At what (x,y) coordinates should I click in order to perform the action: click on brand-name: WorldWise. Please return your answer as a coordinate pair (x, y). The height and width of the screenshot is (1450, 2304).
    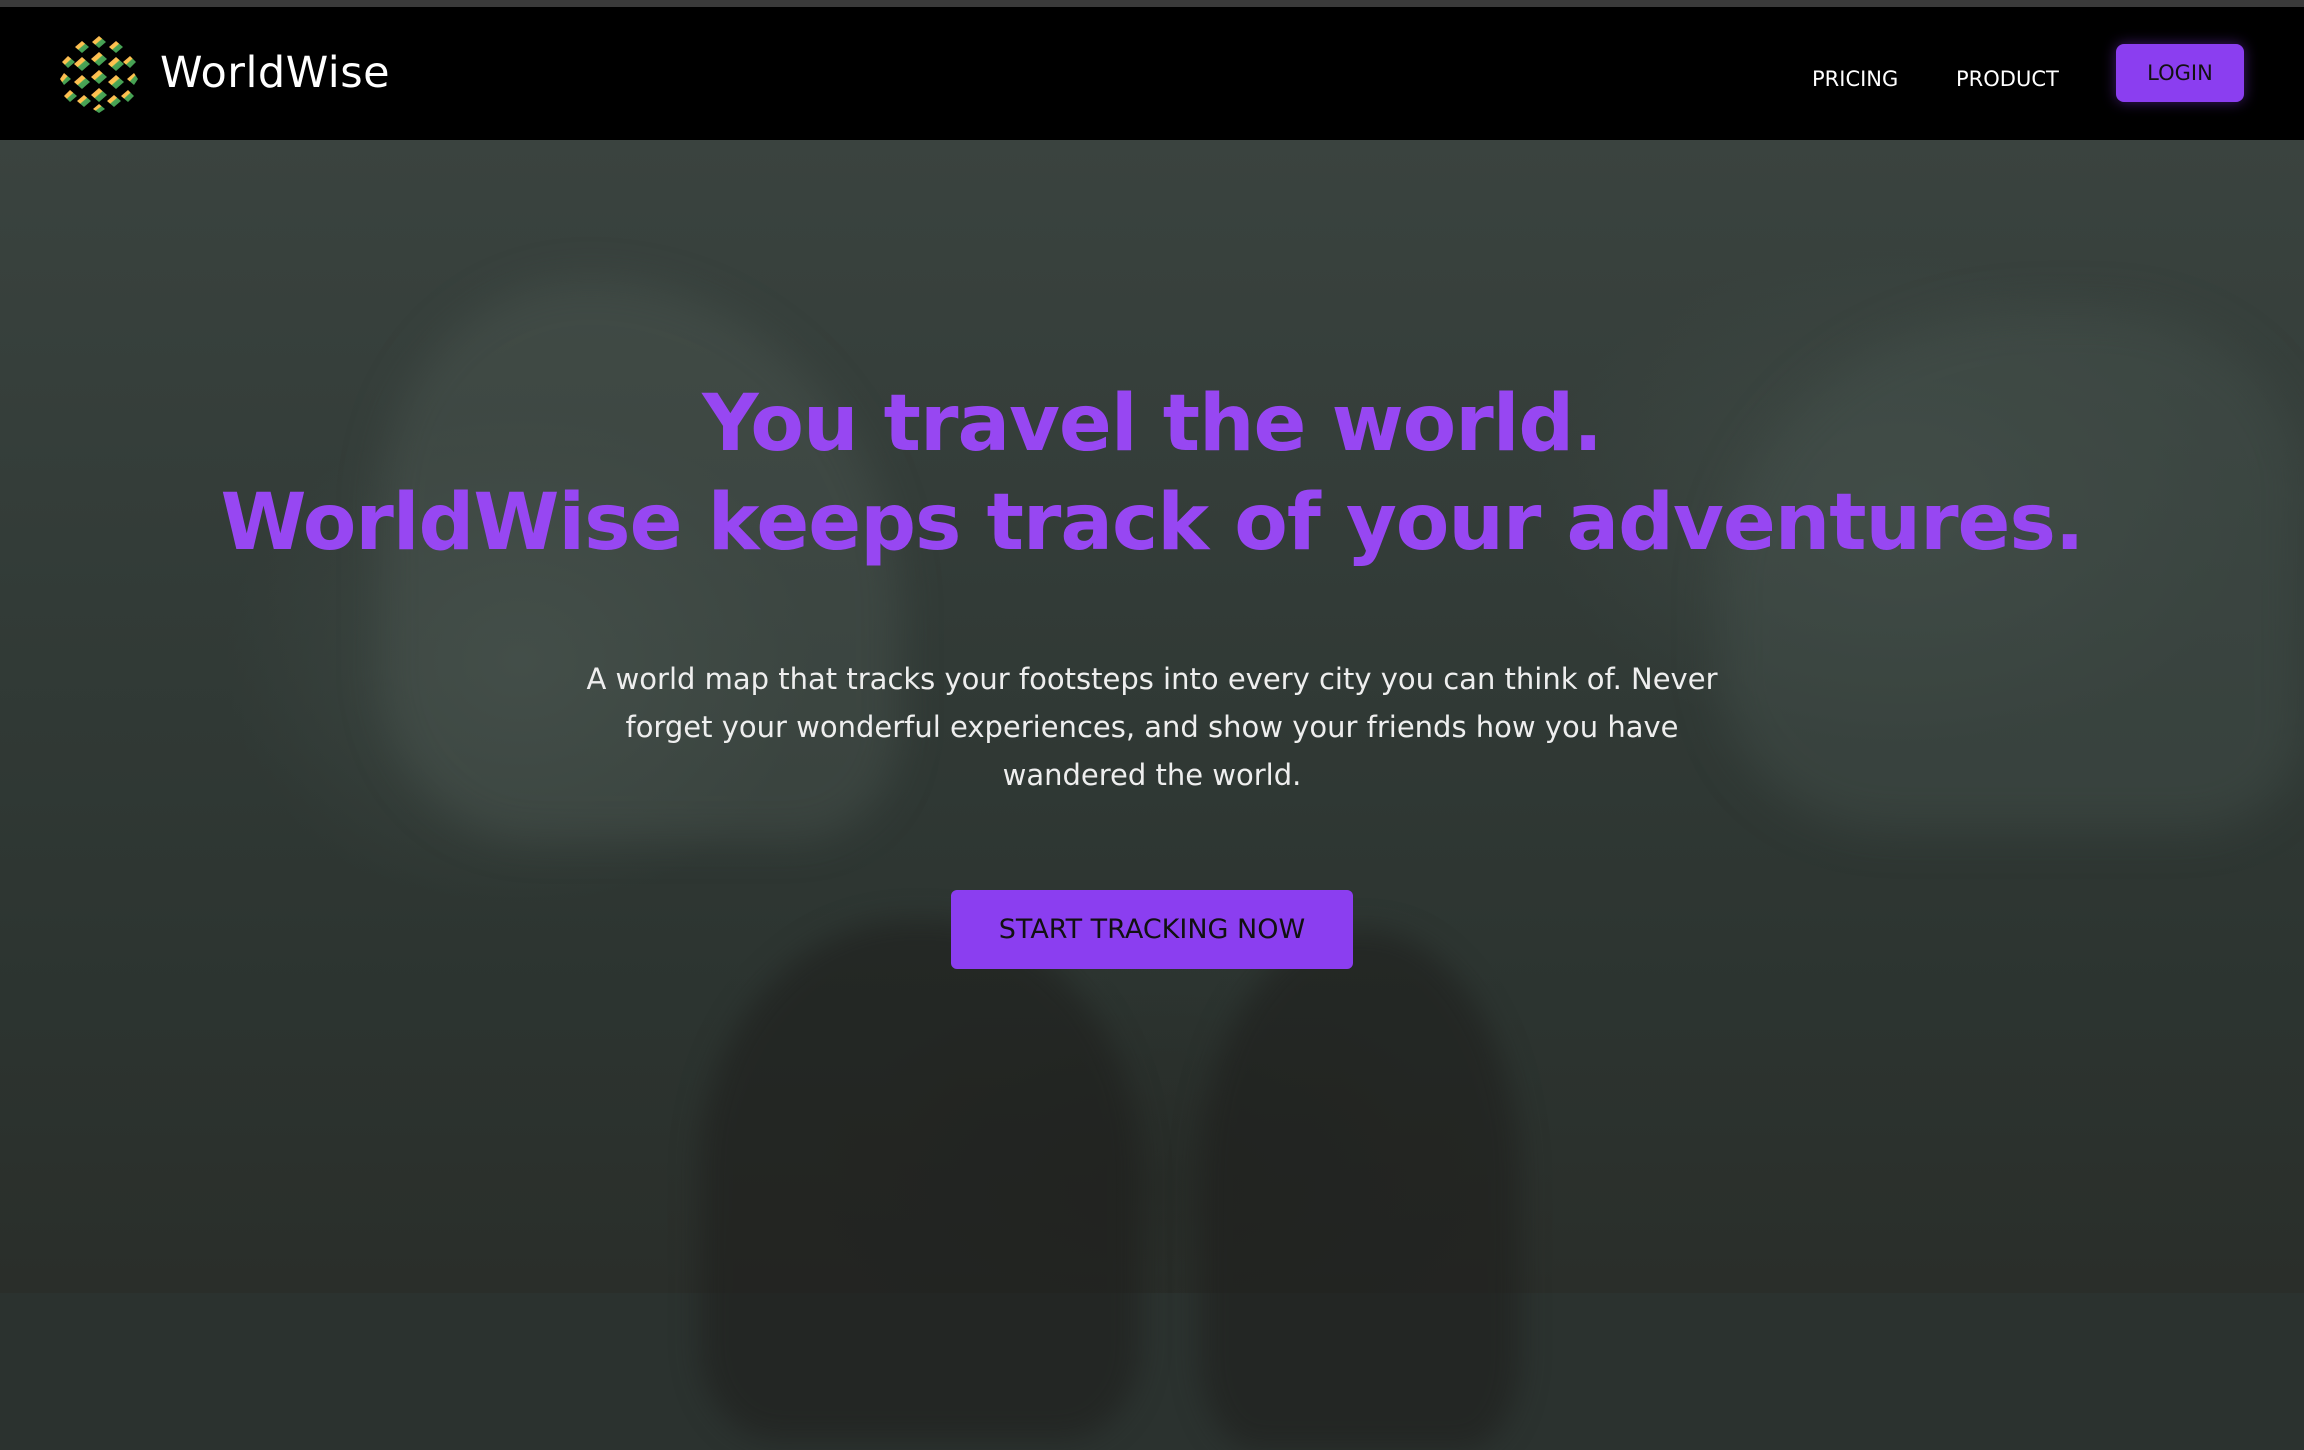
    Looking at the image, I should click on (275, 73).